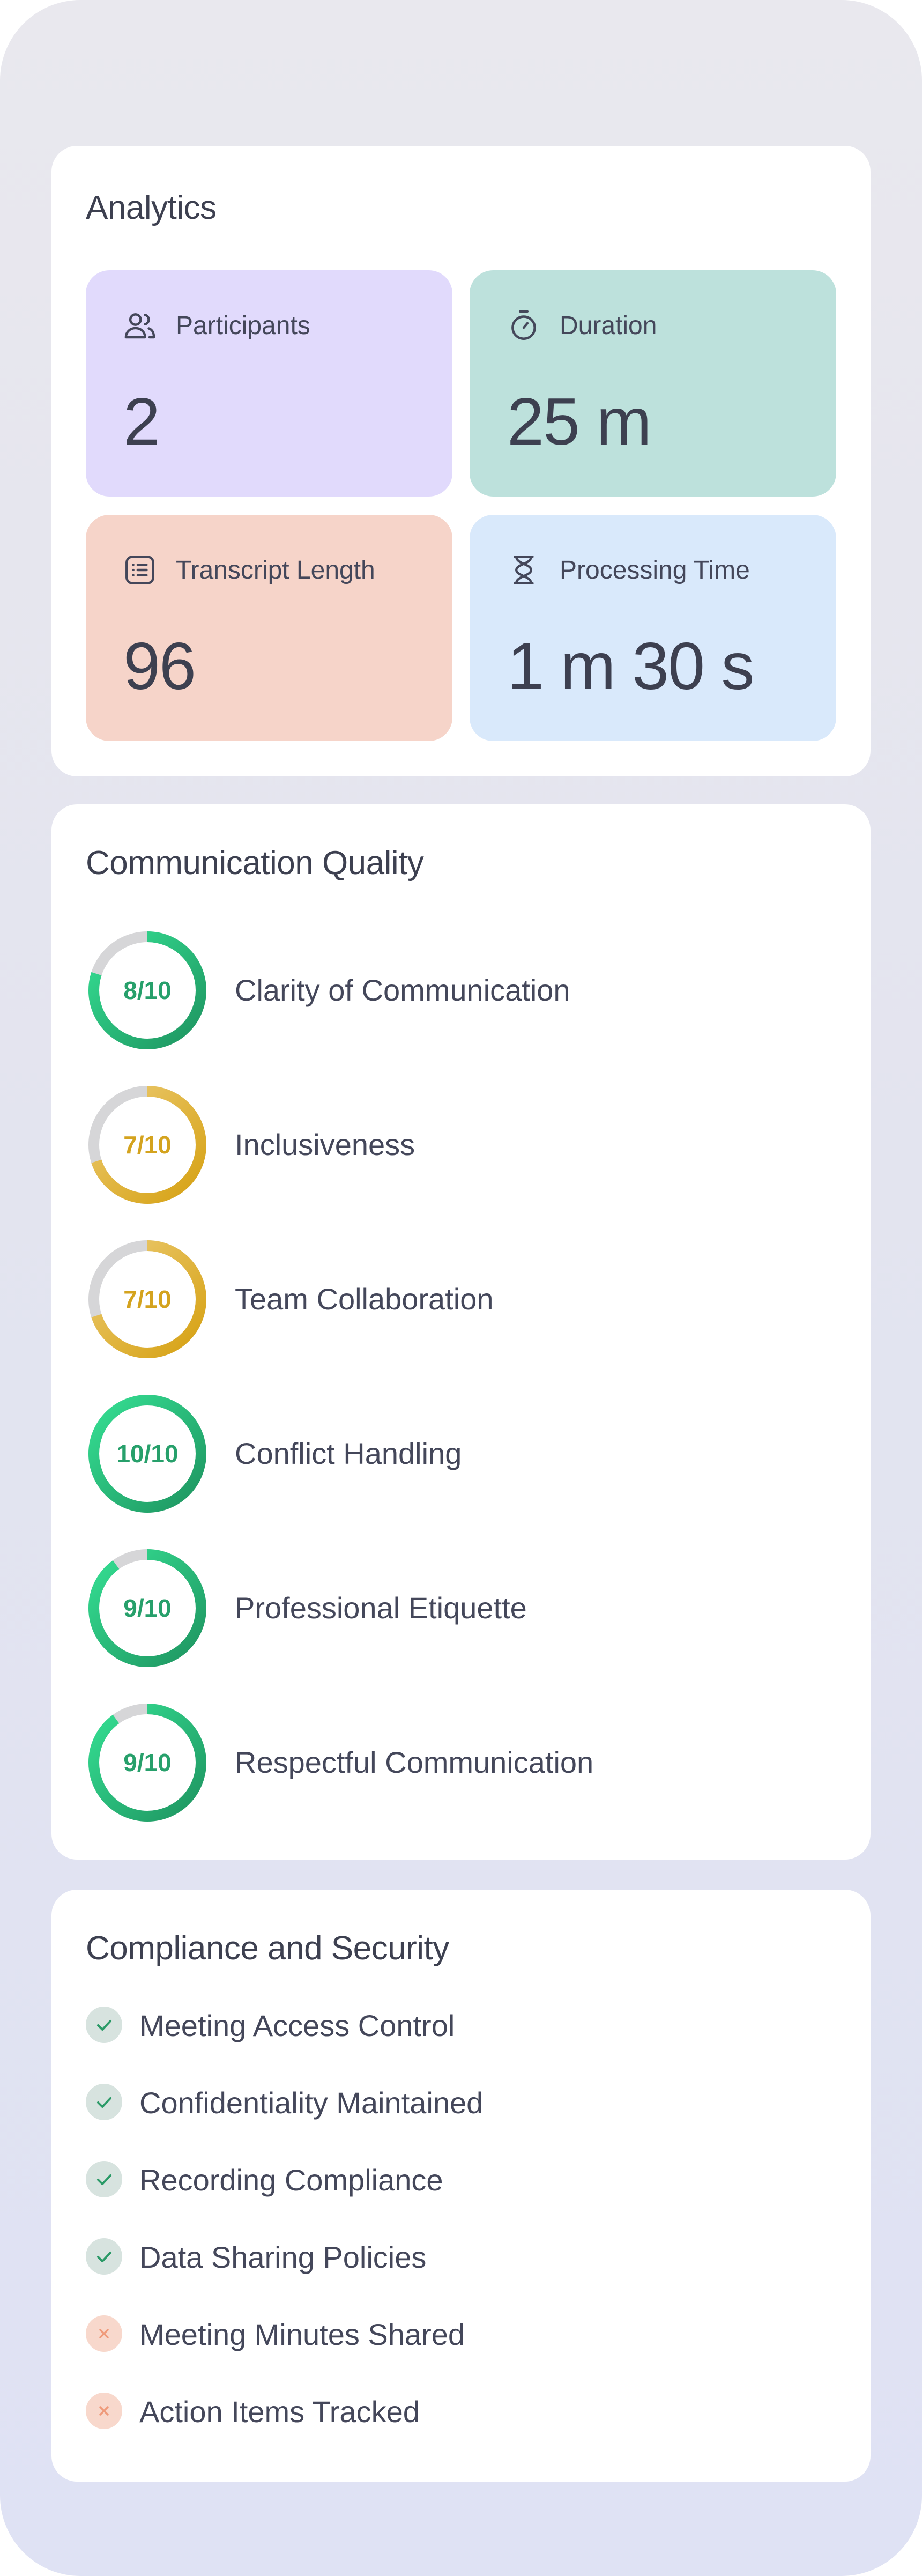  What do you see at coordinates (269, 628) in the screenshot?
I see `stat-transcript-length: Transcript Length 96` at bounding box center [269, 628].